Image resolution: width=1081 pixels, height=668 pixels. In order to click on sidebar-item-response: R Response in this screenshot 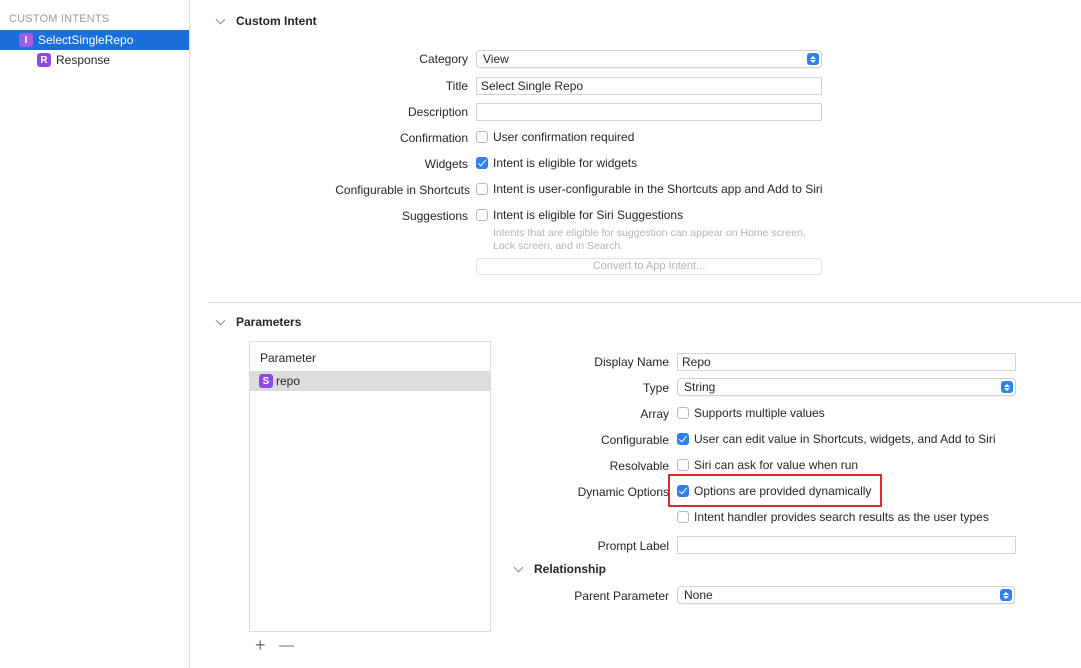, I will do `click(94, 60)`.